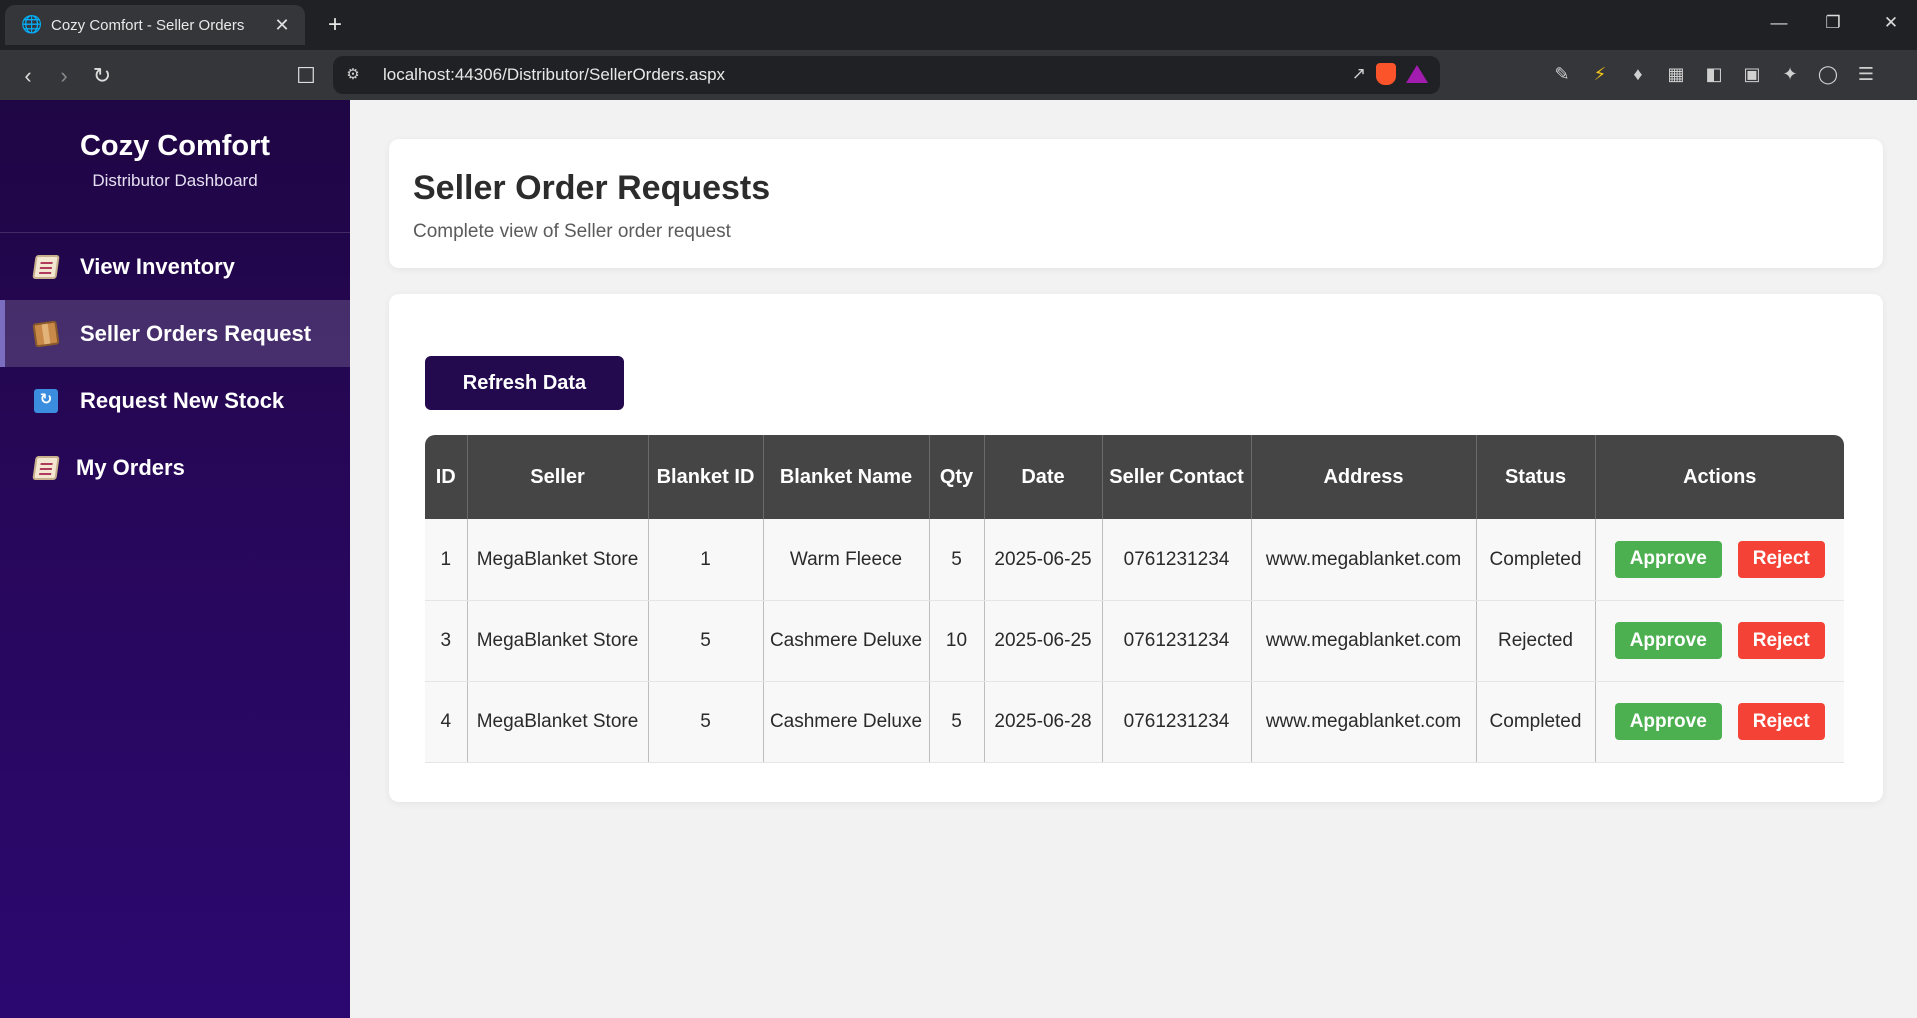  What do you see at coordinates (558, 477) in the screenshot?
I see `column-header-seller: Seller` at bounding box center [558, 477].